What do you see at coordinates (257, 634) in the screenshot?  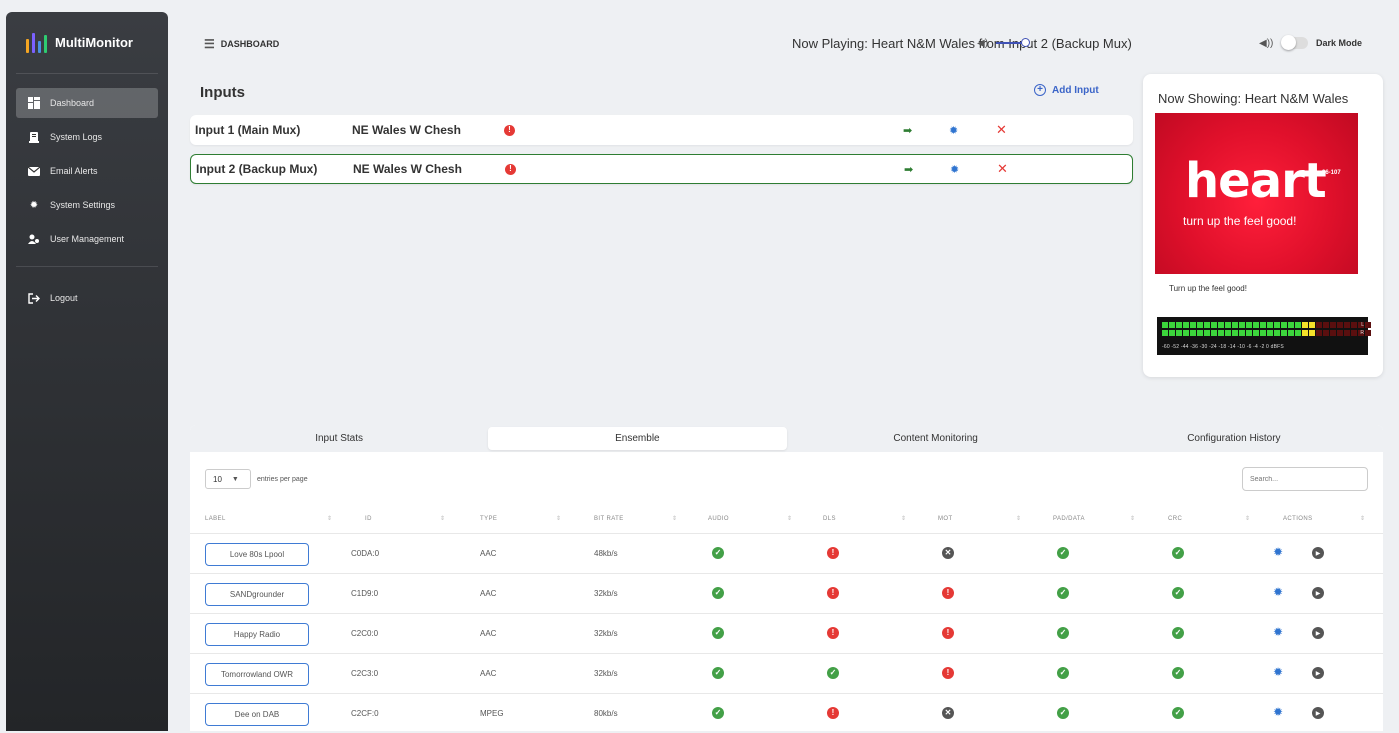 I see `service-label-button: Happy Radio` at bounding box center [257, 634].